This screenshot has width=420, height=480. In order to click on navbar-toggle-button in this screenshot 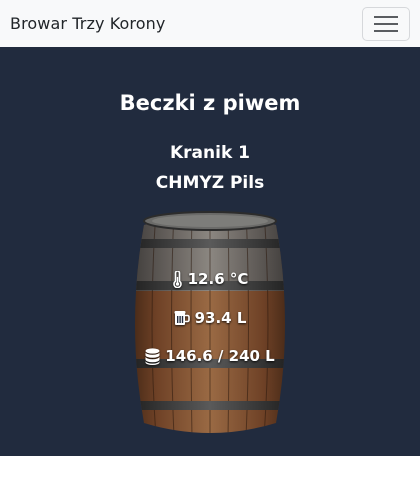, I will do `click(386, 23)`.